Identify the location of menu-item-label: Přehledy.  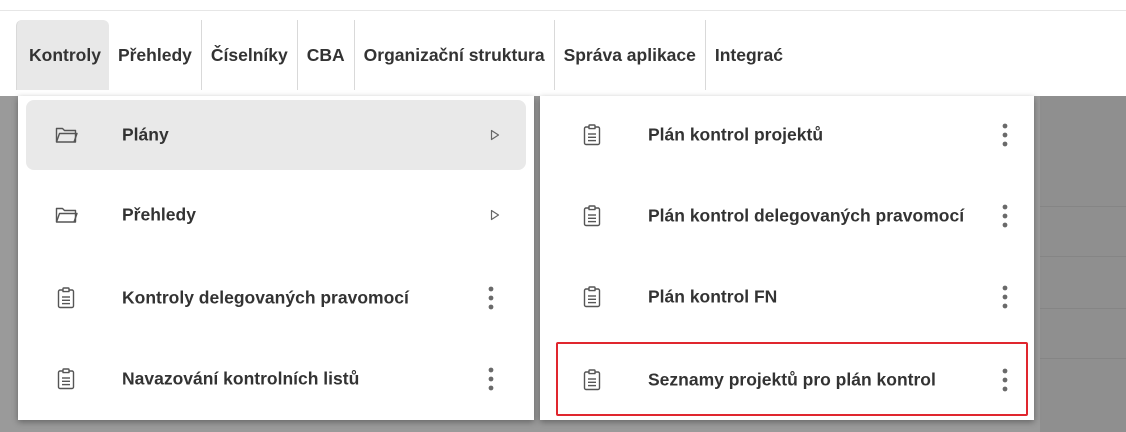
(159, 214).